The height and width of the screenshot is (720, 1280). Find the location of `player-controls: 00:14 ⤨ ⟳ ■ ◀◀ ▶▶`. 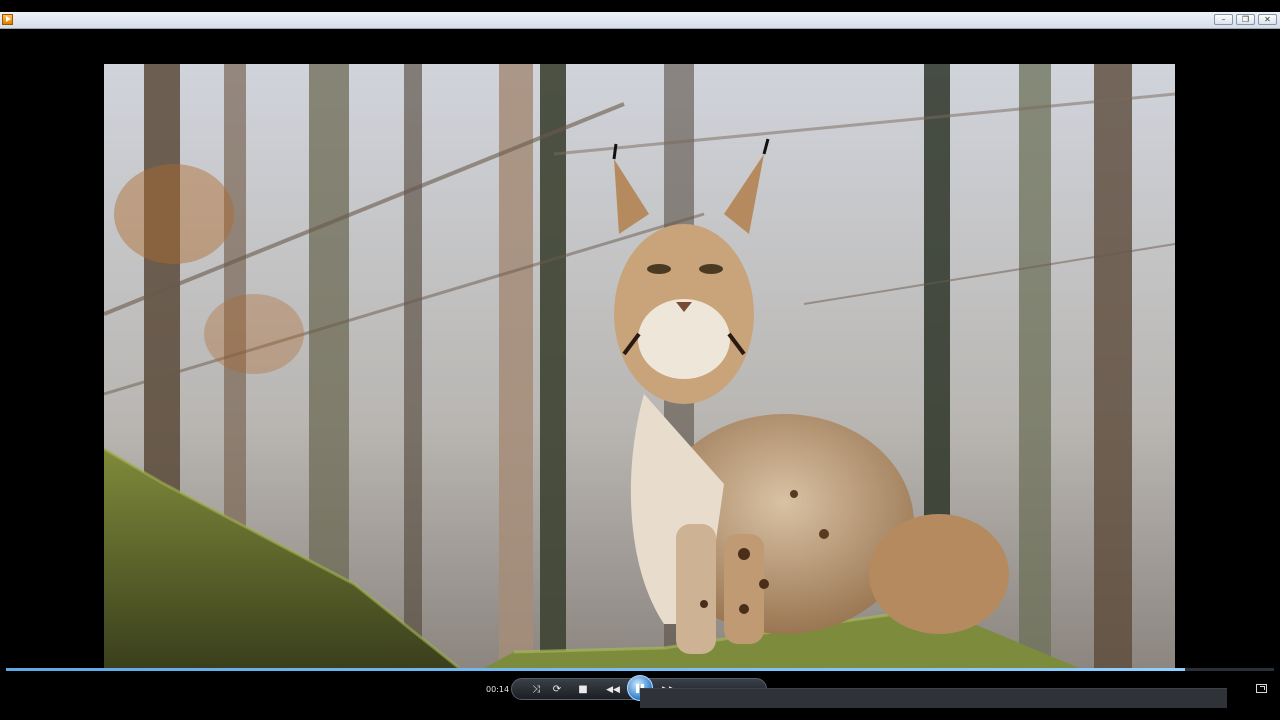

player-controls: 00:14 ⤨ ⟳ ■ ◀◀ ▶▶ is located at coordinates (640, 696).